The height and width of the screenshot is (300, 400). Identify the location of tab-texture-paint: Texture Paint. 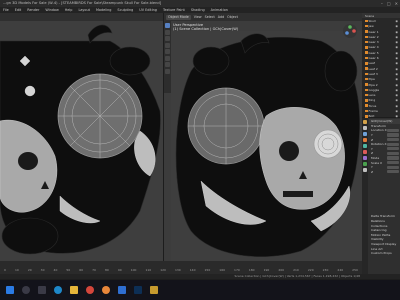
(174, 10).